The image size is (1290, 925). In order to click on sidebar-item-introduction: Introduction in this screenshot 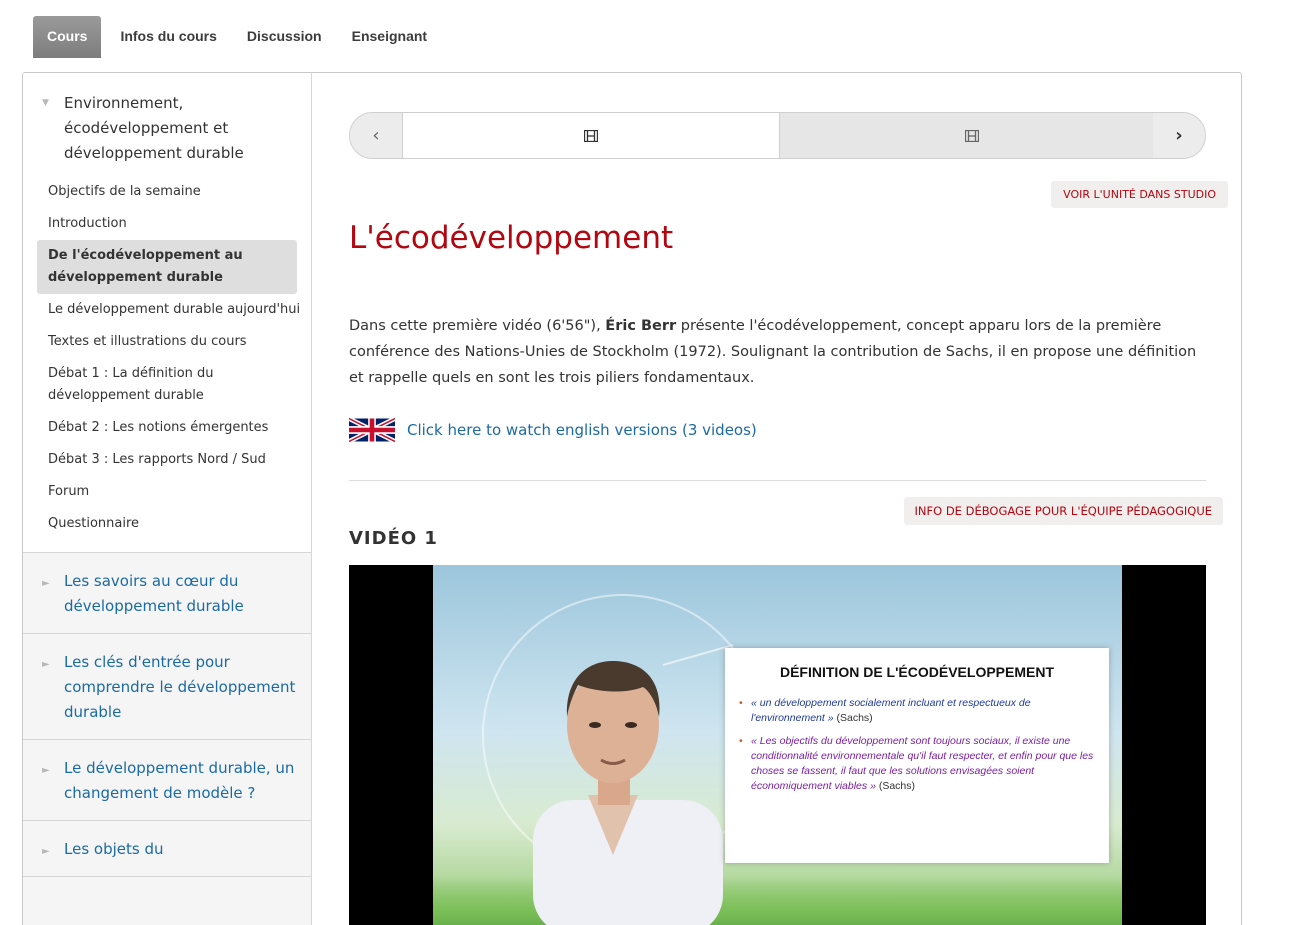, I will do `click(167, 224)`.